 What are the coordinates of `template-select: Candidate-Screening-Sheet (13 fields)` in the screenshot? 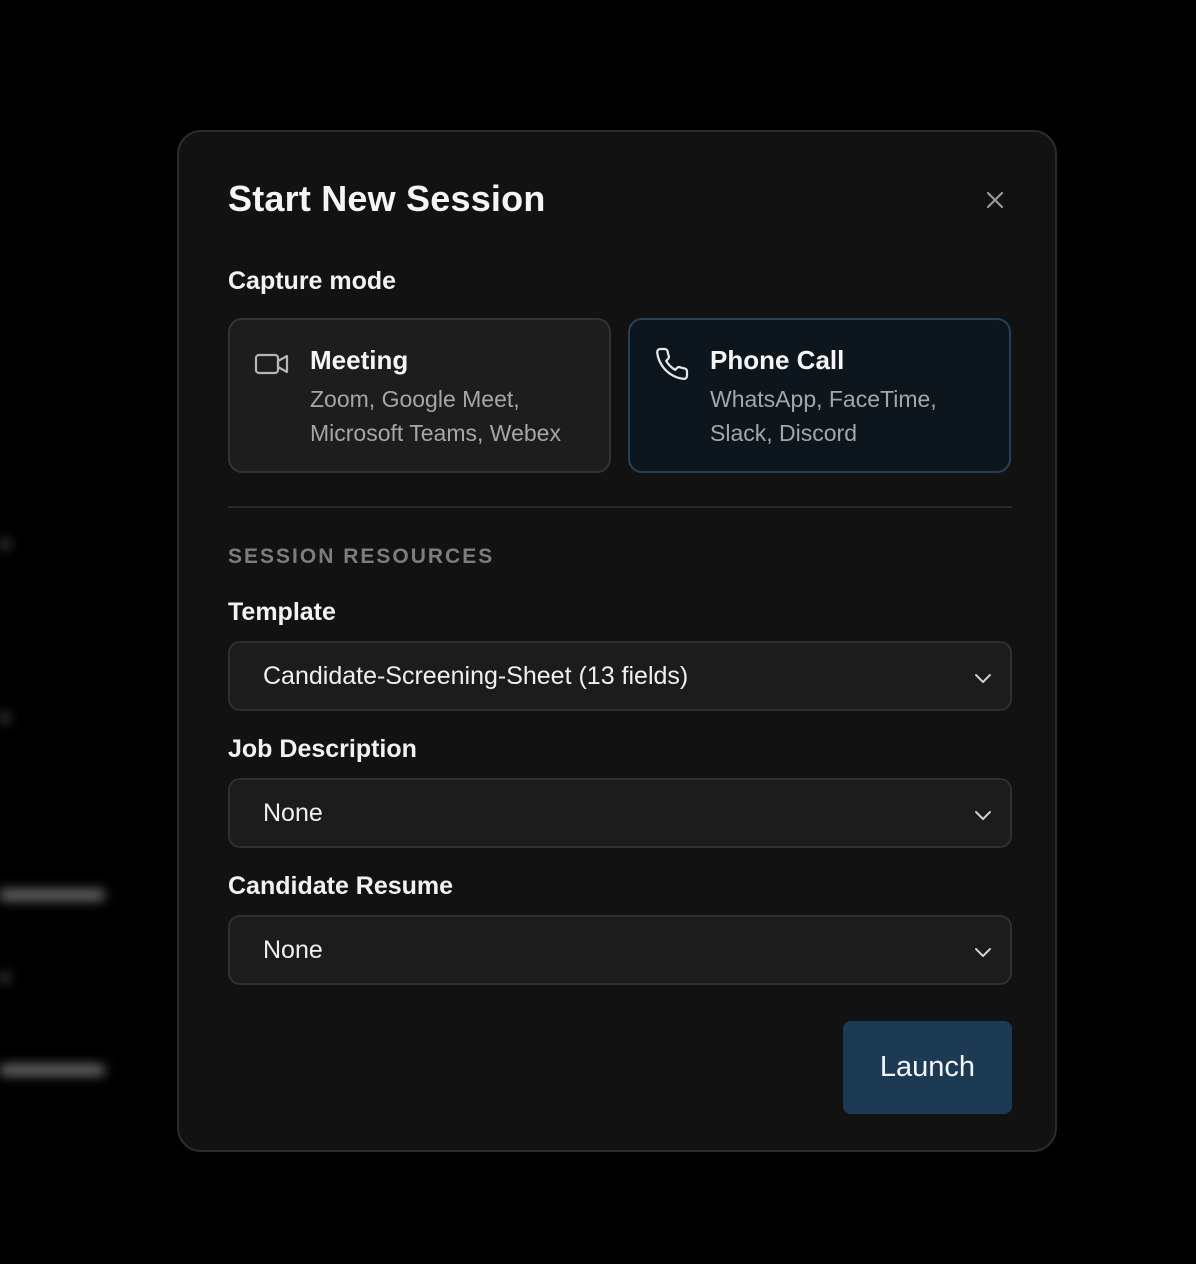 It's located at (620, 676).